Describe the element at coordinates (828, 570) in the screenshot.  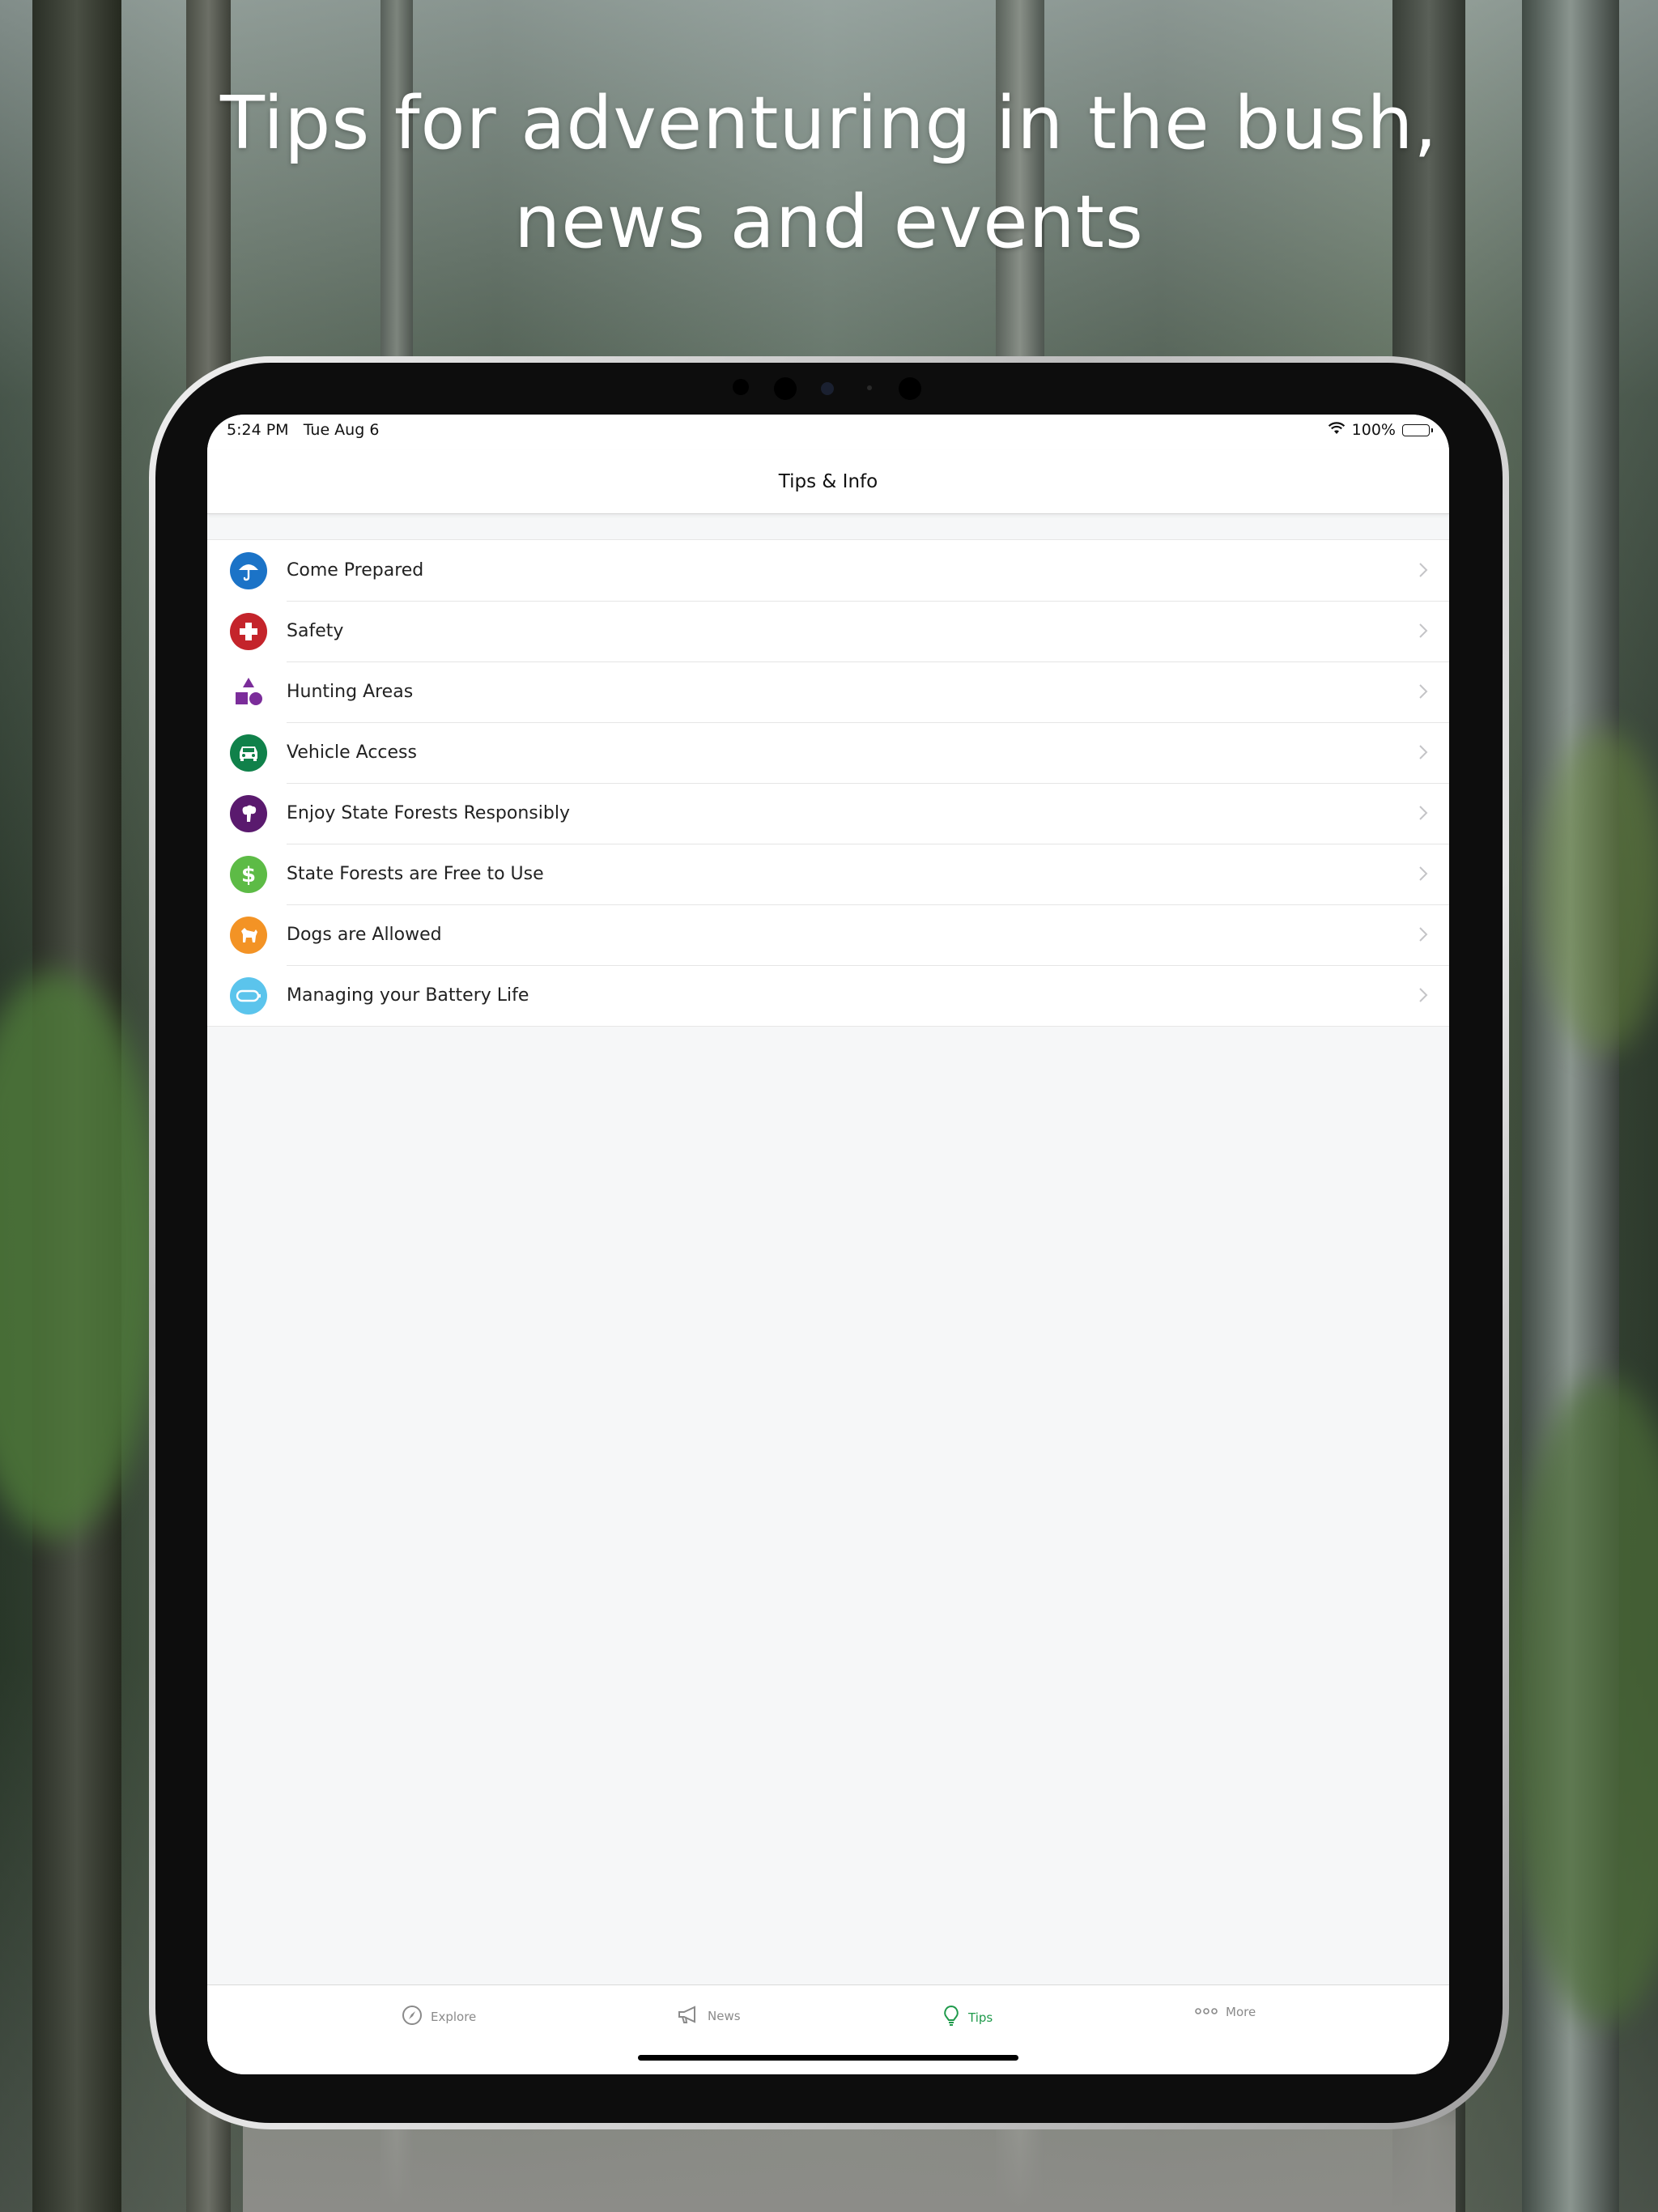
I see `tip-row-come-prepared: Come Prepared` at that location.